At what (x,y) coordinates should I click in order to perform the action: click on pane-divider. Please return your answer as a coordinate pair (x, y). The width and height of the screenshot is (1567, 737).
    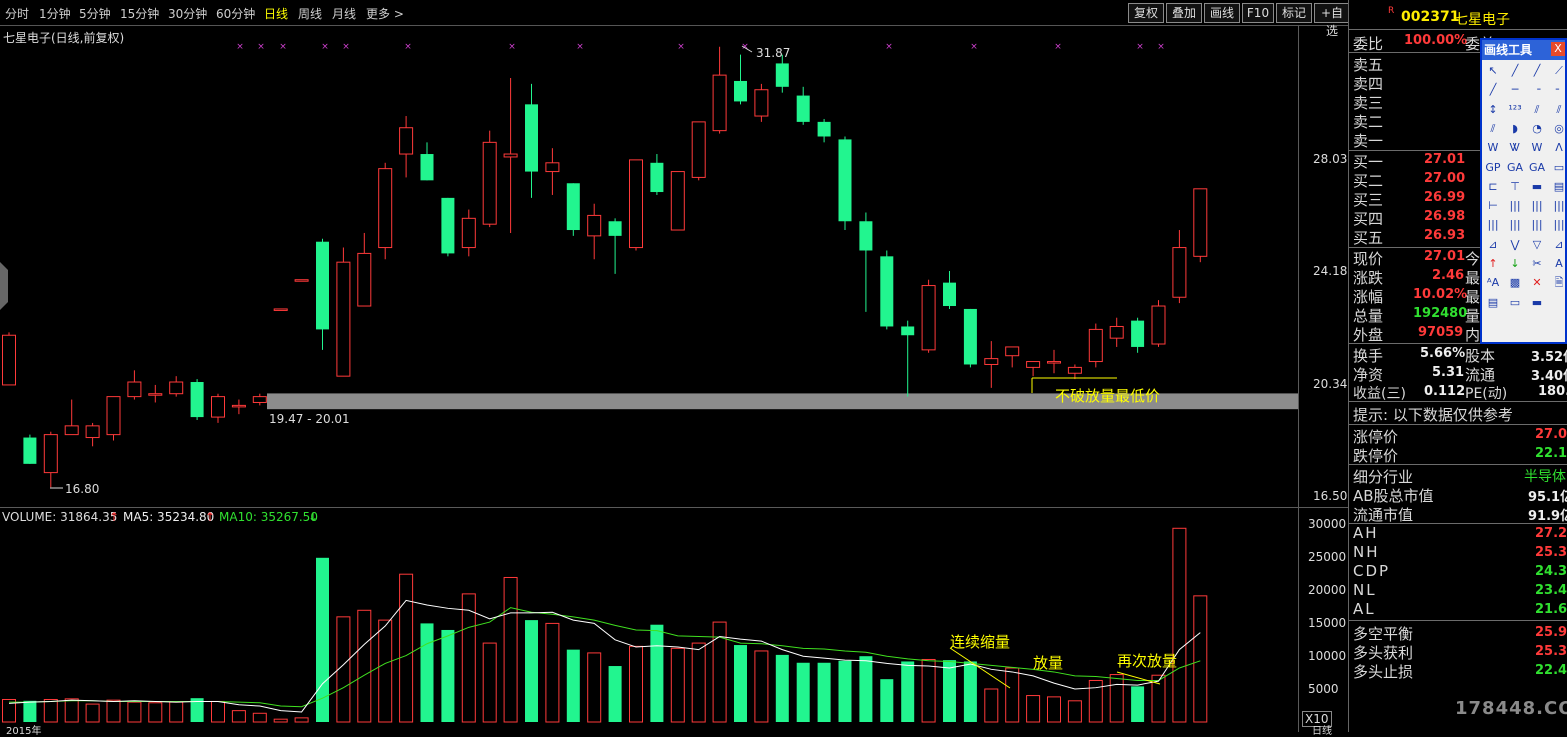
    Looking at the image, I should click on (674, 507).